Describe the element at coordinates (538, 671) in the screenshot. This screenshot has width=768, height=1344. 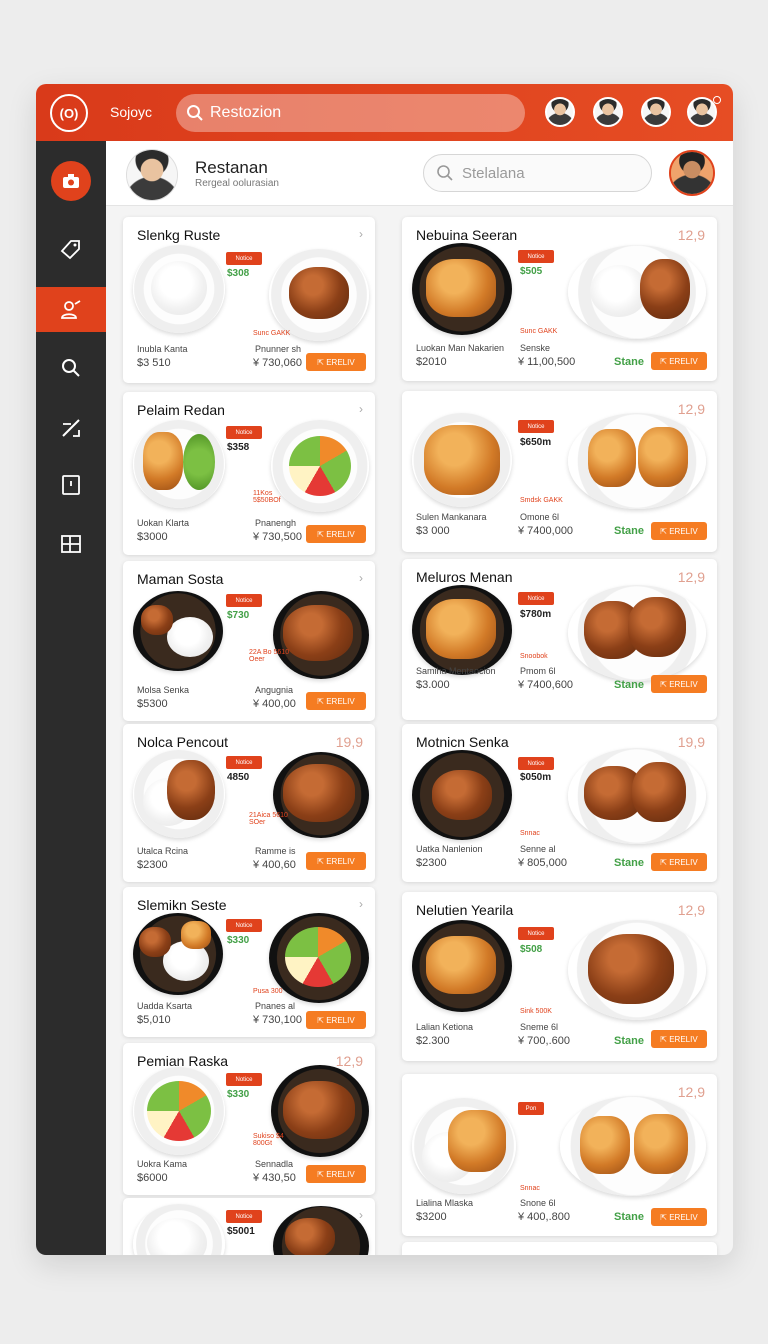
I see `dish-detail: Pmom 6l` at that location.